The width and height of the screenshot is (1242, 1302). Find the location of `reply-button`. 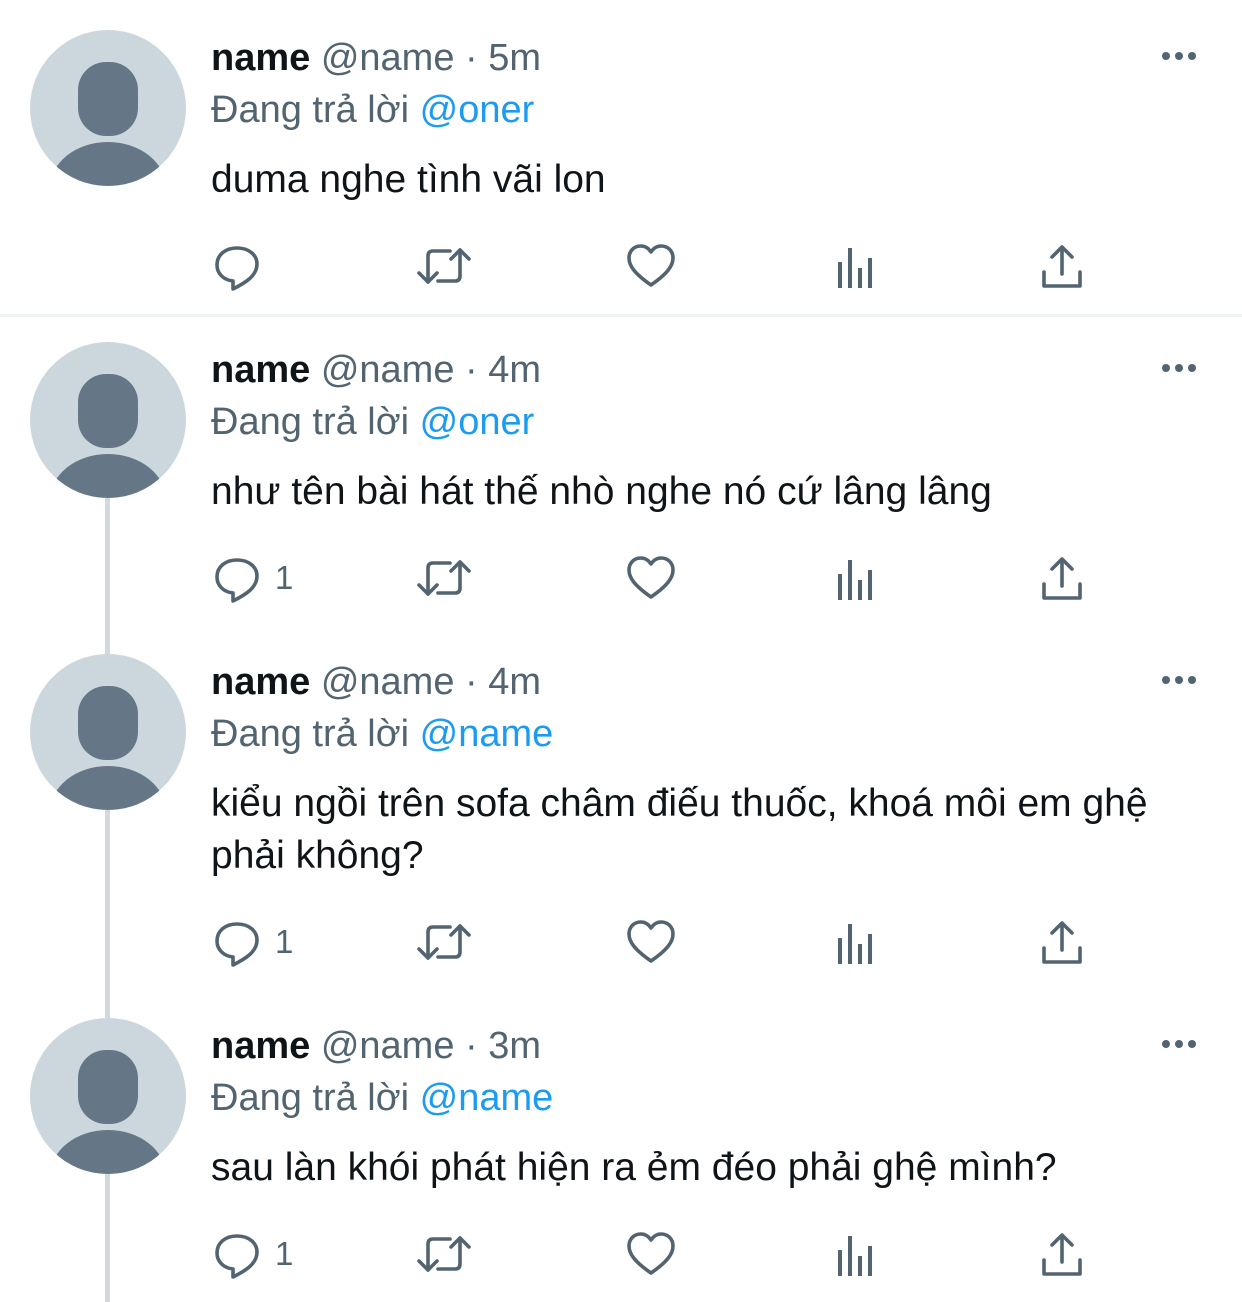

reply-button is located at coordinates (243, 266).